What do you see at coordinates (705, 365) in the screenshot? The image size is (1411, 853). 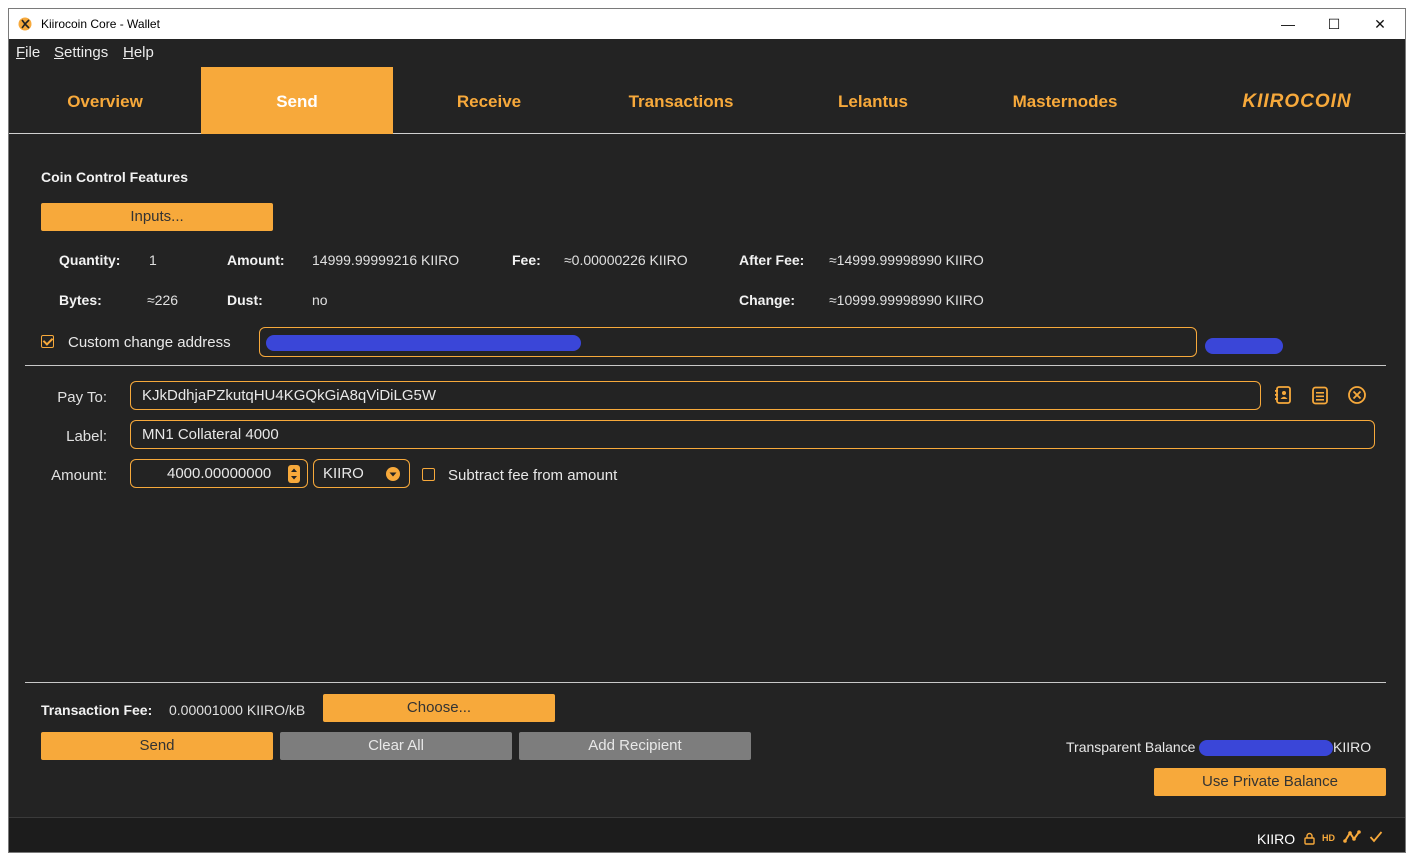 I see `divider` at bounding box center [705, 365].